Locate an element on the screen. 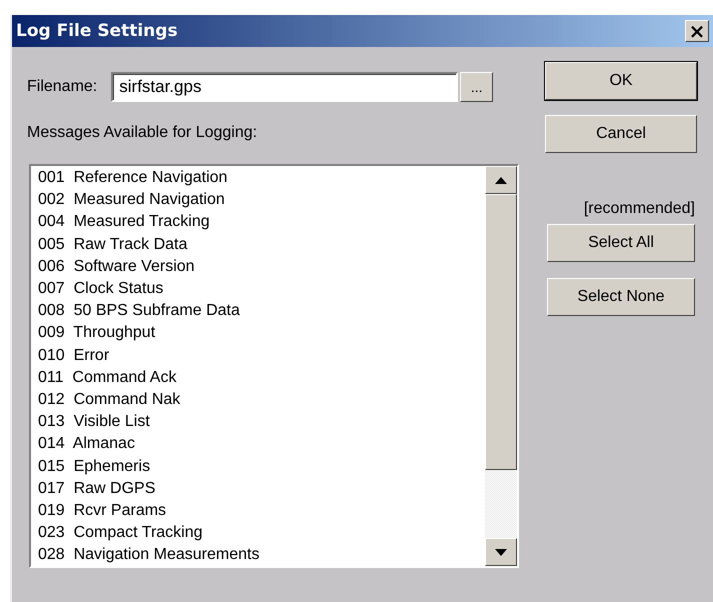 The image size is (713, 602). message-item: 019 Rcvr Params is located at coordinates (261, 511).